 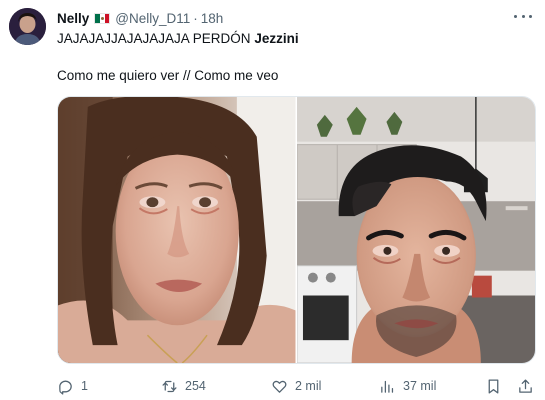 I want to click on reply-icon, so click(x=65, y=387).